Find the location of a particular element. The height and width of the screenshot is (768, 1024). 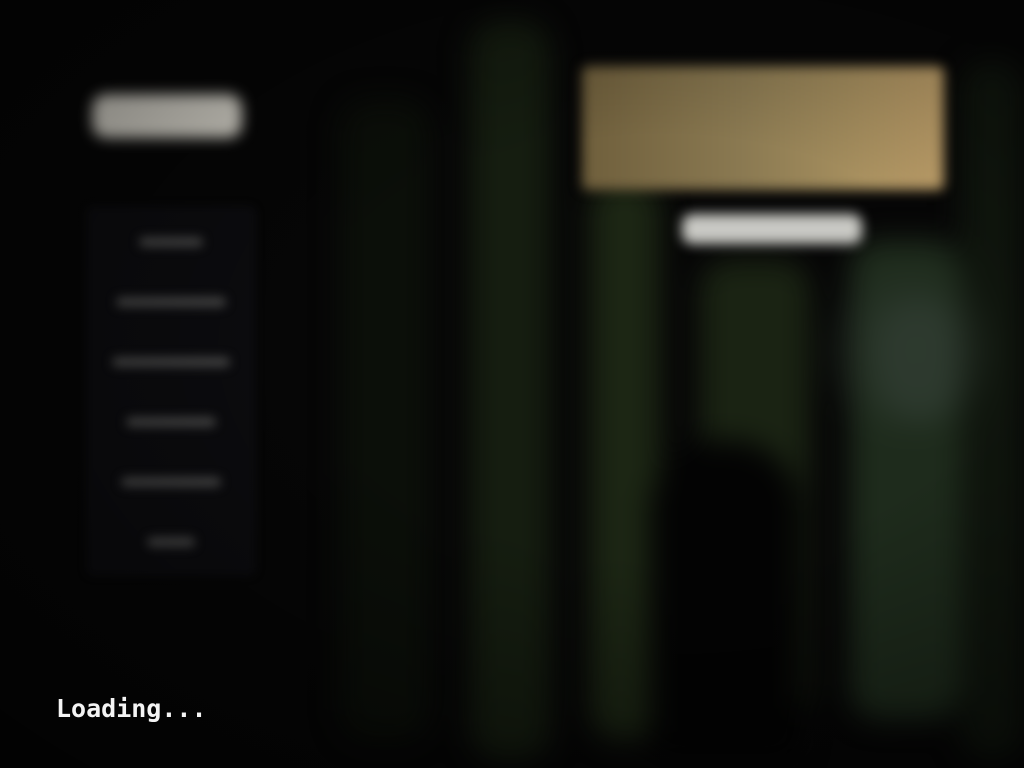

title-sign-logo is located at coordinates (763, 128).